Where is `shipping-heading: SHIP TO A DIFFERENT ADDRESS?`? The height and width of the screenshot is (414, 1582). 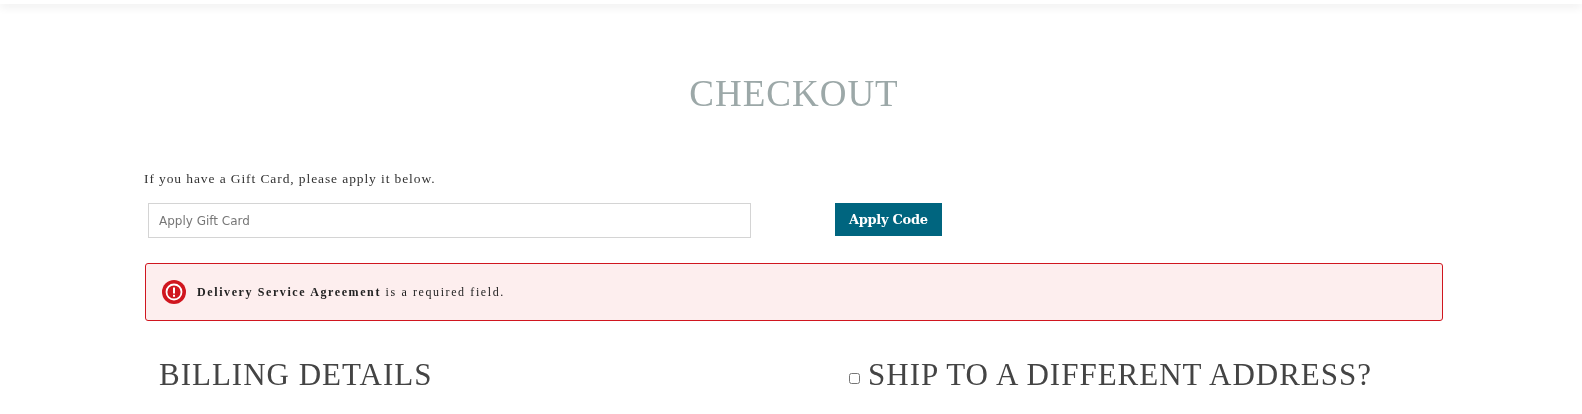
shipping-heading: SHIP TO A DIFFERENT ADDRESS? is located at coordinates (1120, 375).